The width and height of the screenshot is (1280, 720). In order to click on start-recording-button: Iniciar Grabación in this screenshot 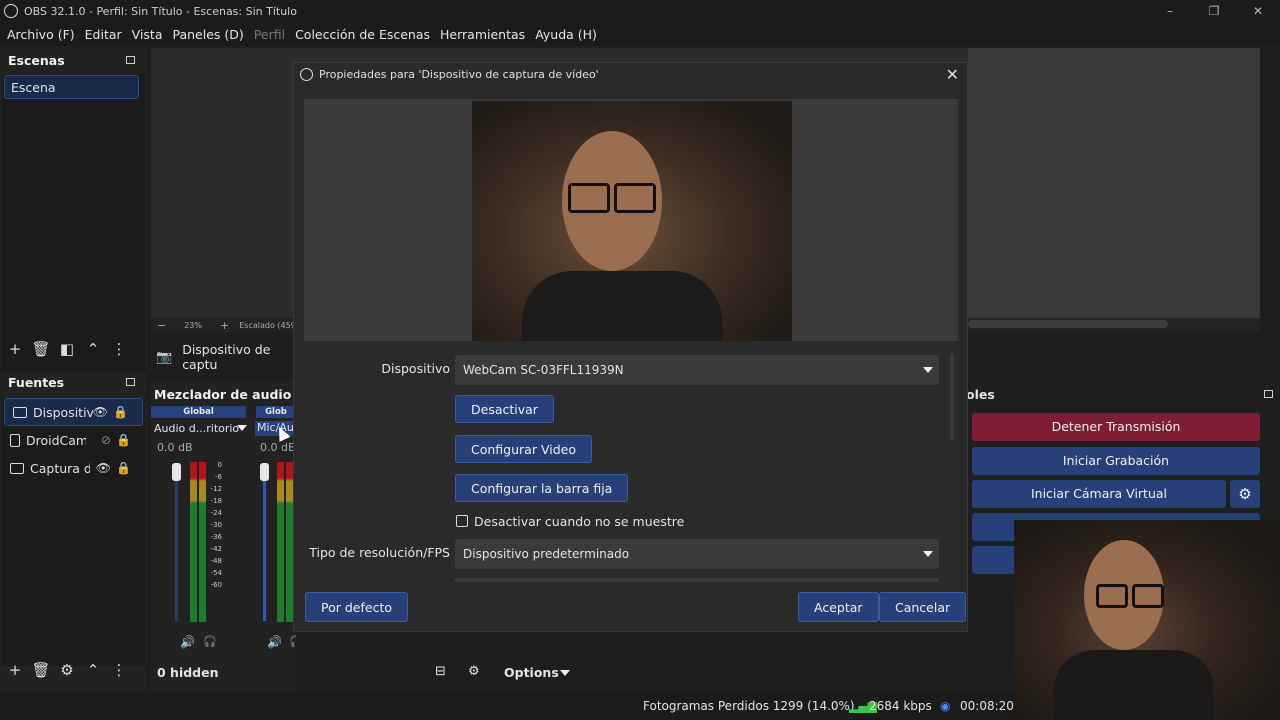, I will do `click(1116, 461)`.